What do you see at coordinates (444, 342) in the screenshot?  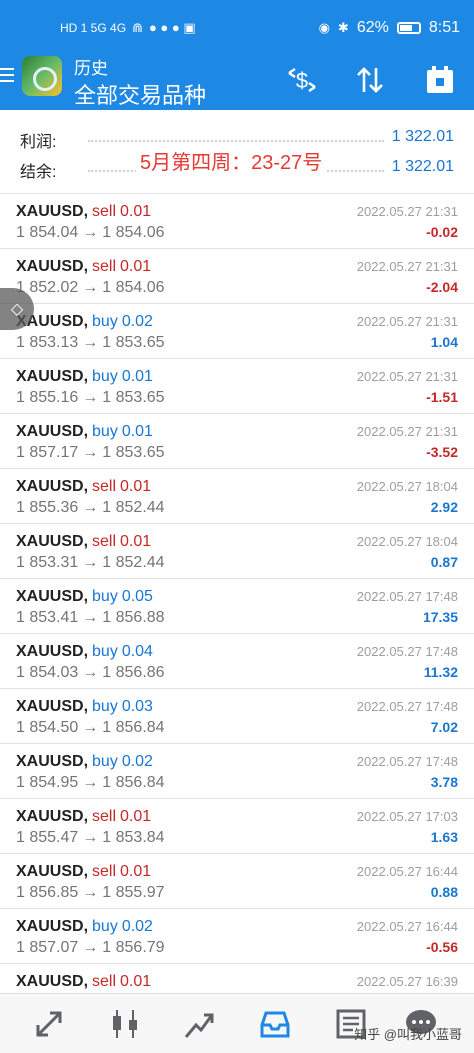 I see `trade-profit: 1.04` at bounding box center [444, 342].